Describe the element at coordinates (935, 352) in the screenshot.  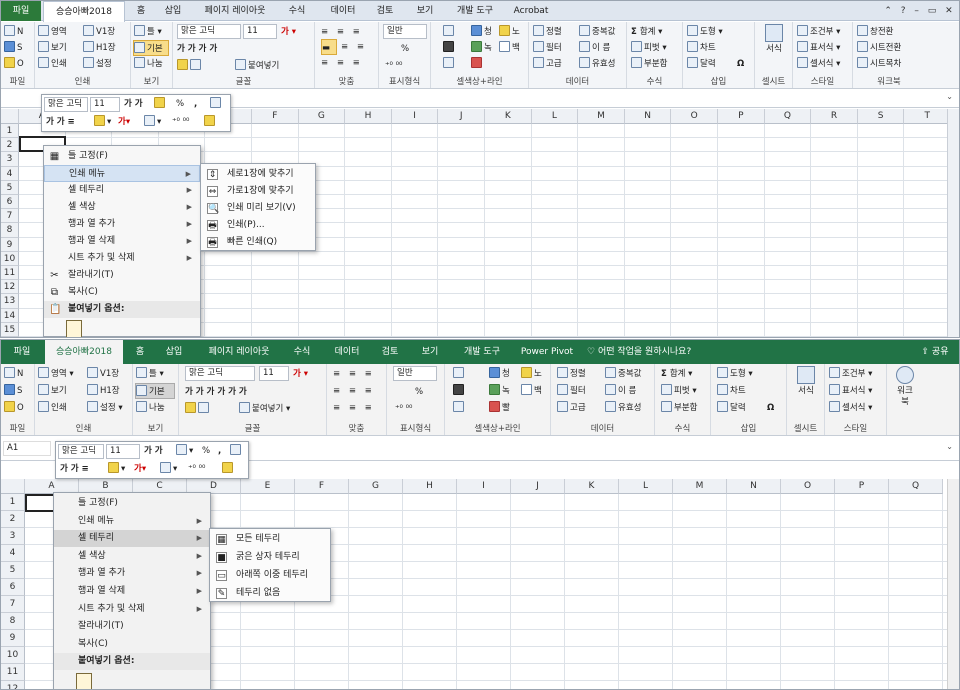
I see `share-button: ⇪ 공유` at that location.